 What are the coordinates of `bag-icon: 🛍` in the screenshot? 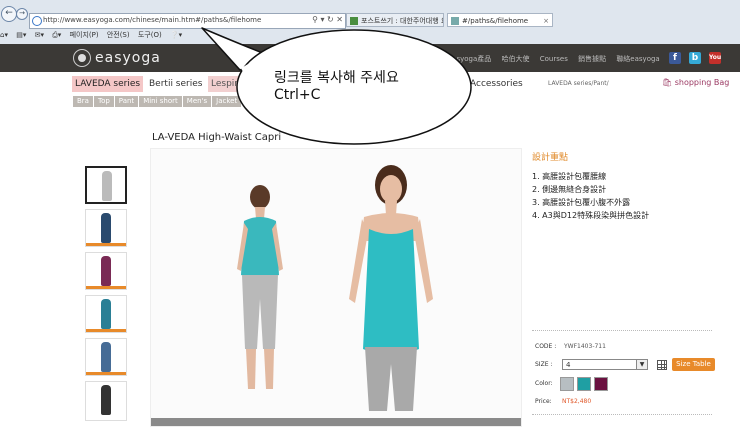 It's located at (667, 82).